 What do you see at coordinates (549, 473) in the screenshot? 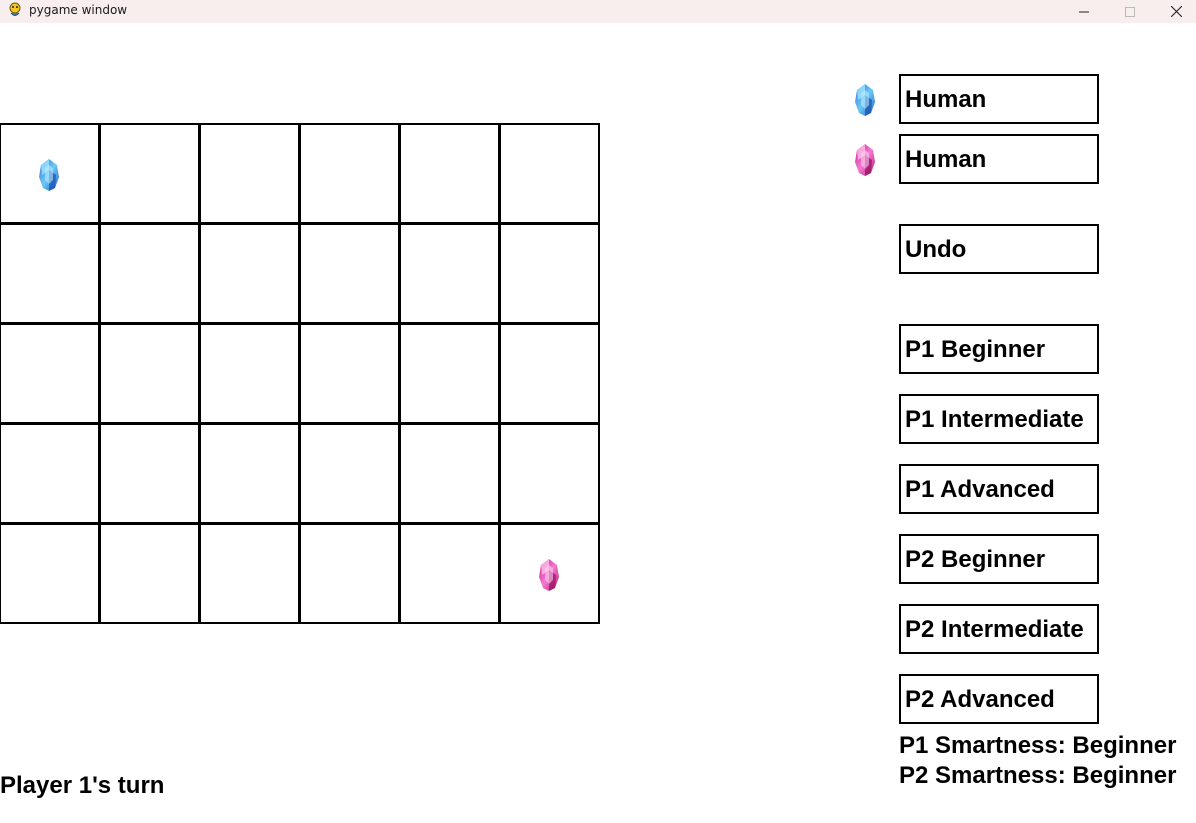
I see `board-cell-r3-c5` at bounding box center [549, 473].